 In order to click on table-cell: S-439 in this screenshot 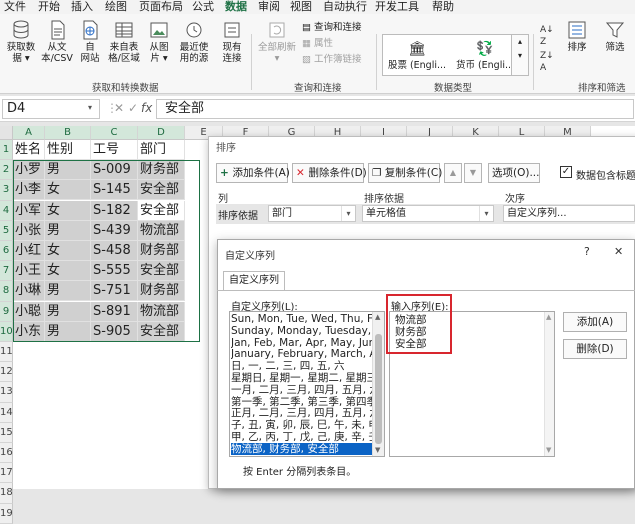, I will do `click(114, 230)`.